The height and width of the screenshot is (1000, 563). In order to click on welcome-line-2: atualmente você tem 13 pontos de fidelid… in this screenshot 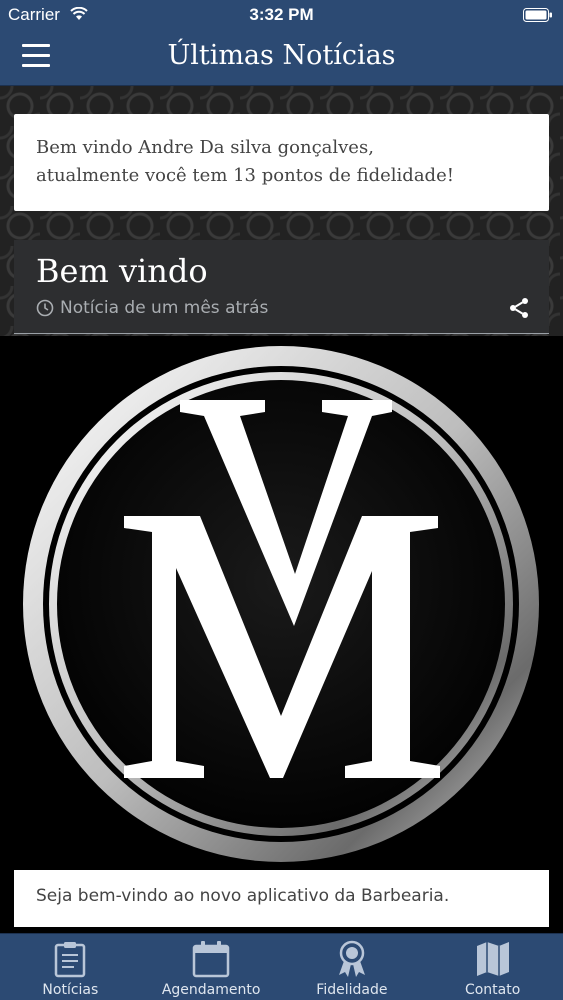, I will do `click(245, 175)`.